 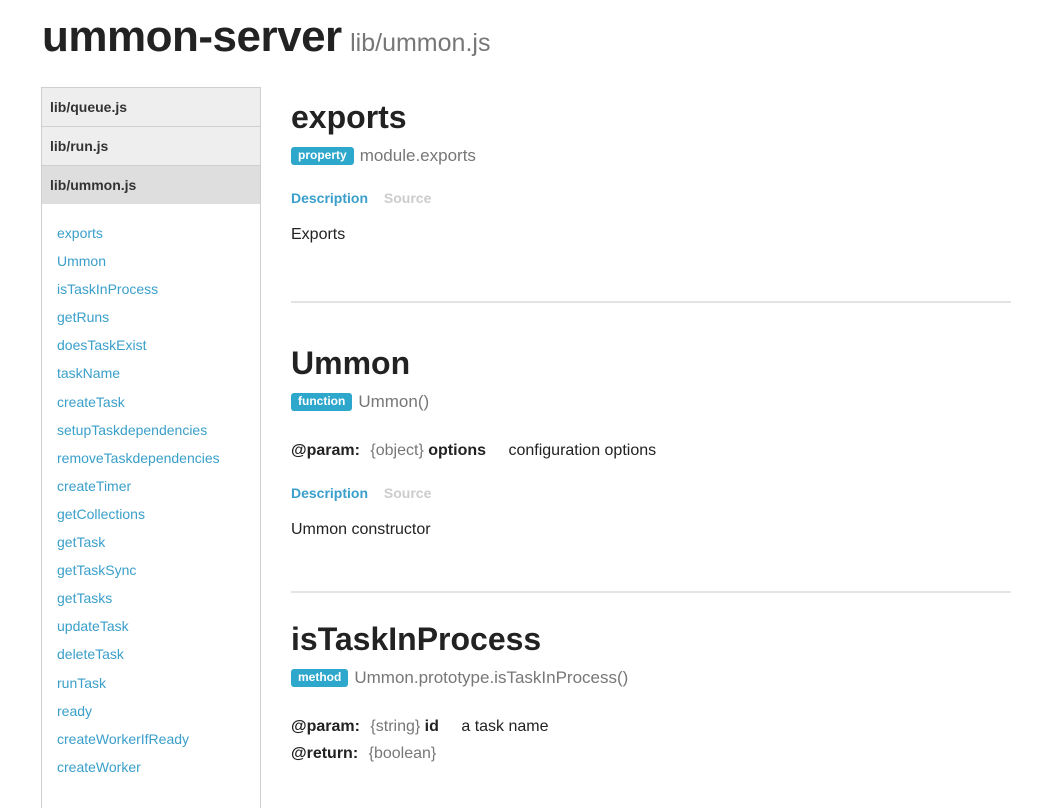 What do you see at coordinates (192, 36) in the screenshot?
I see `app-title: ummon-server` at bounding box center [192, 36].